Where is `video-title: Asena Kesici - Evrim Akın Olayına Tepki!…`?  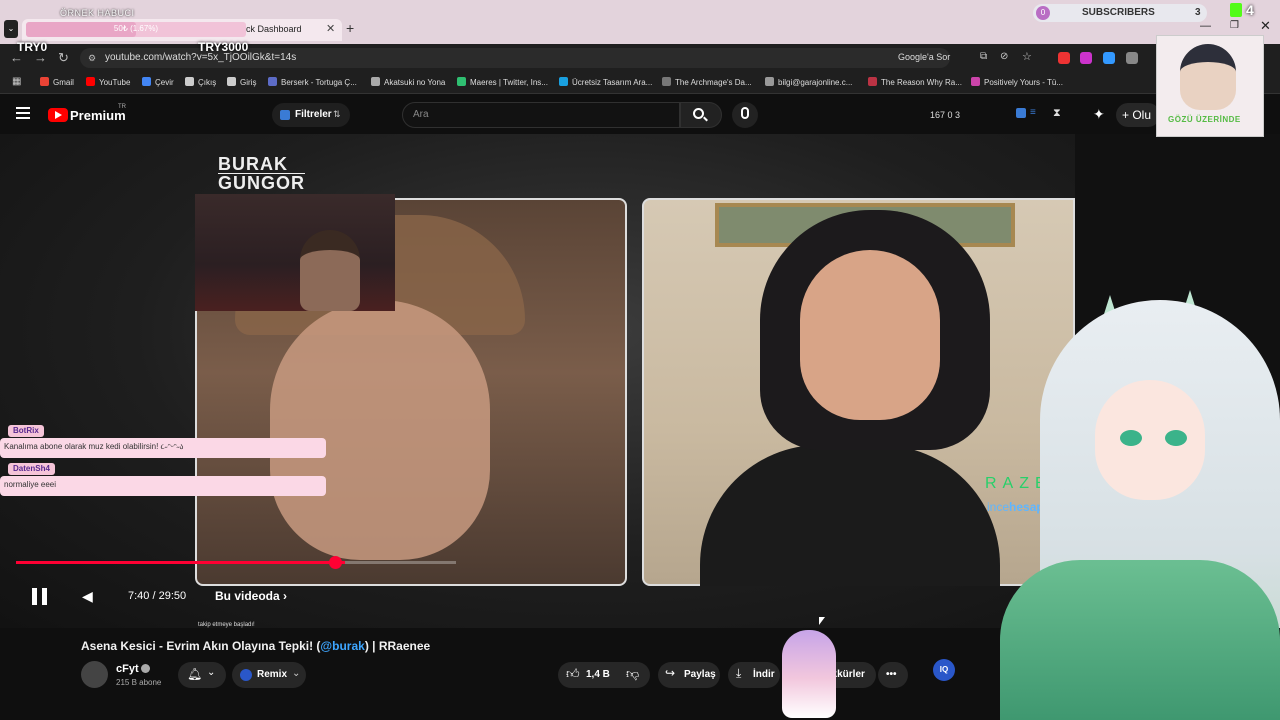 video-title: Asena Kesici - Evrim Akın Olayına Tepki!… is located at coordinates (255, 646).